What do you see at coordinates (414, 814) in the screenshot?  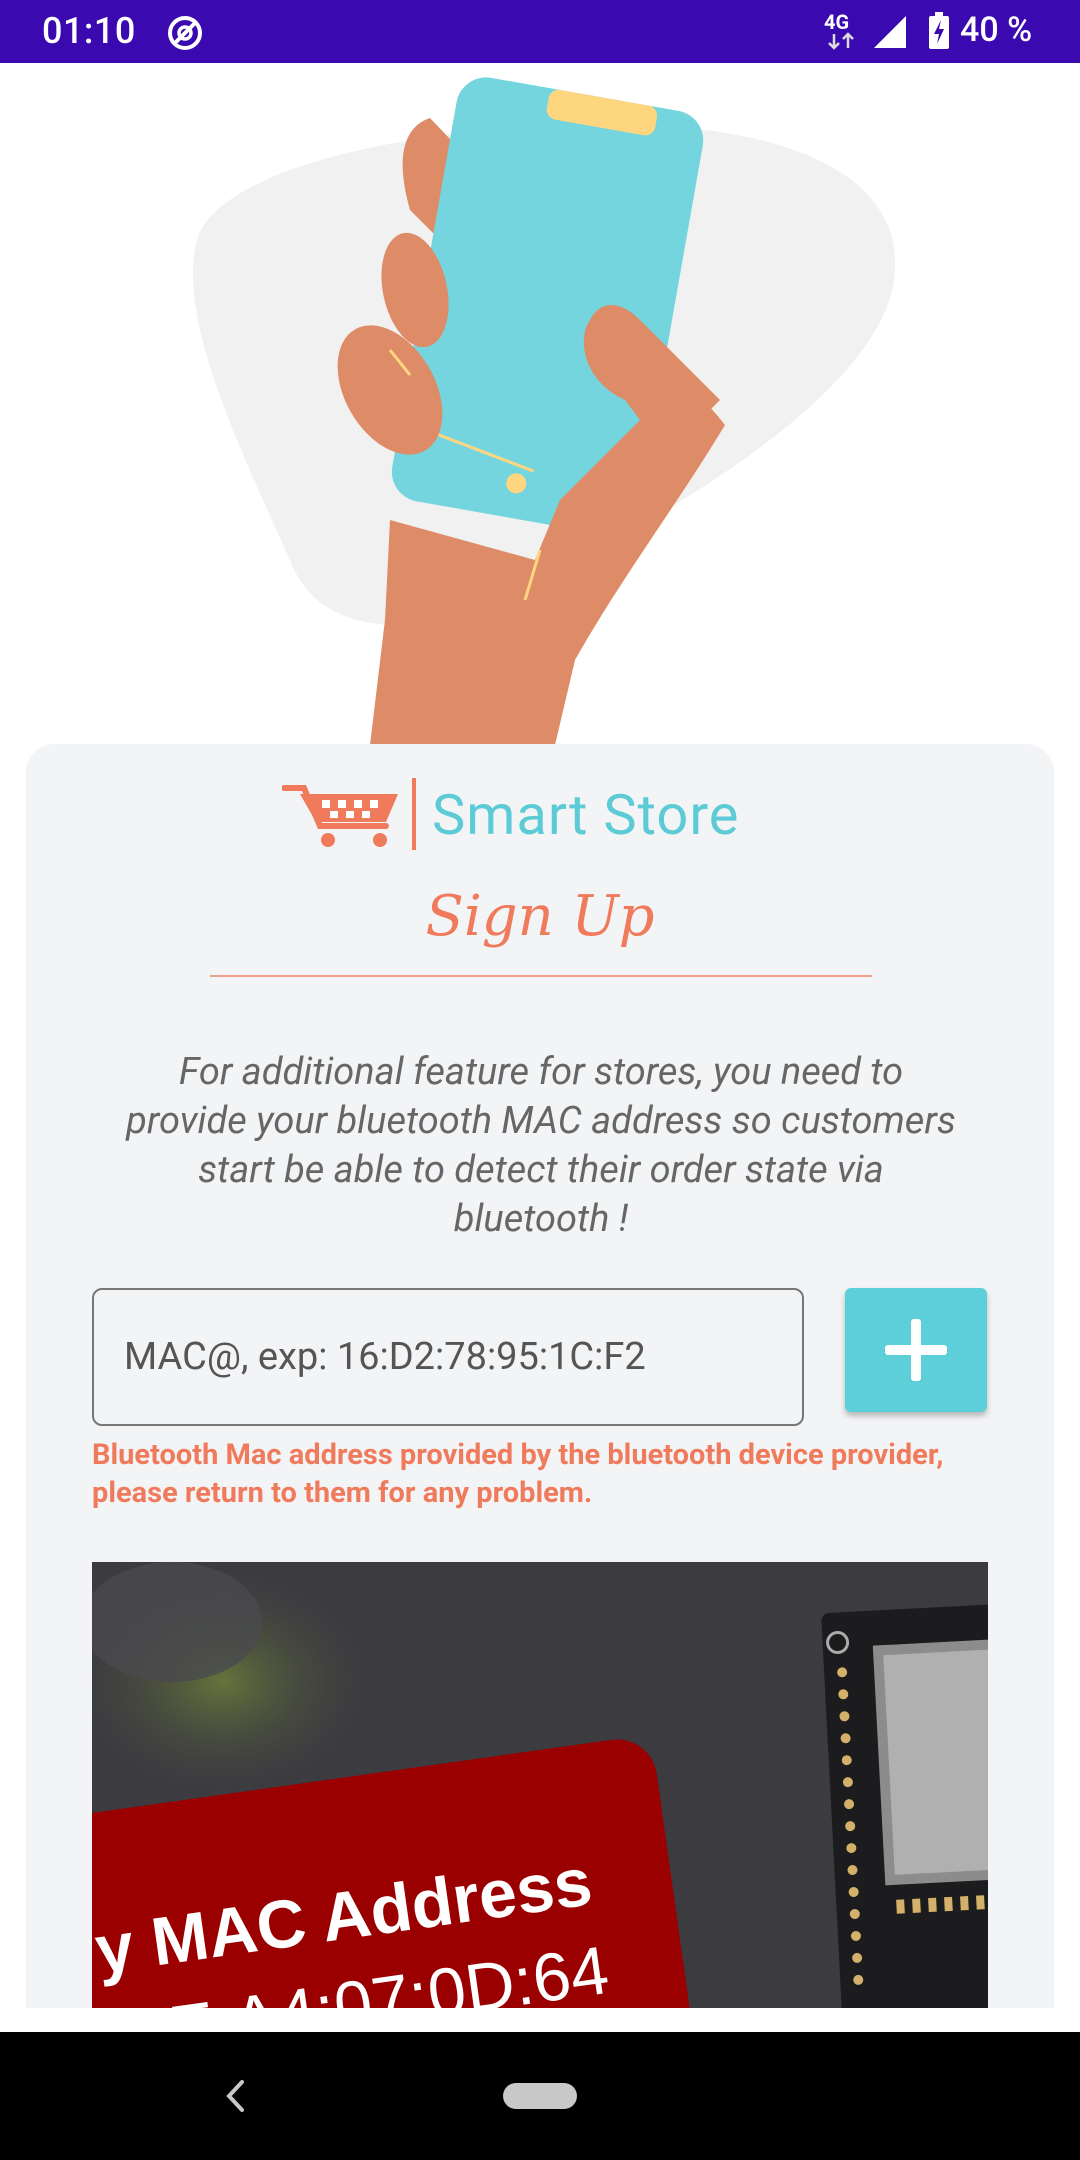 I see `brand-divider` at bounding box center [414, 814].